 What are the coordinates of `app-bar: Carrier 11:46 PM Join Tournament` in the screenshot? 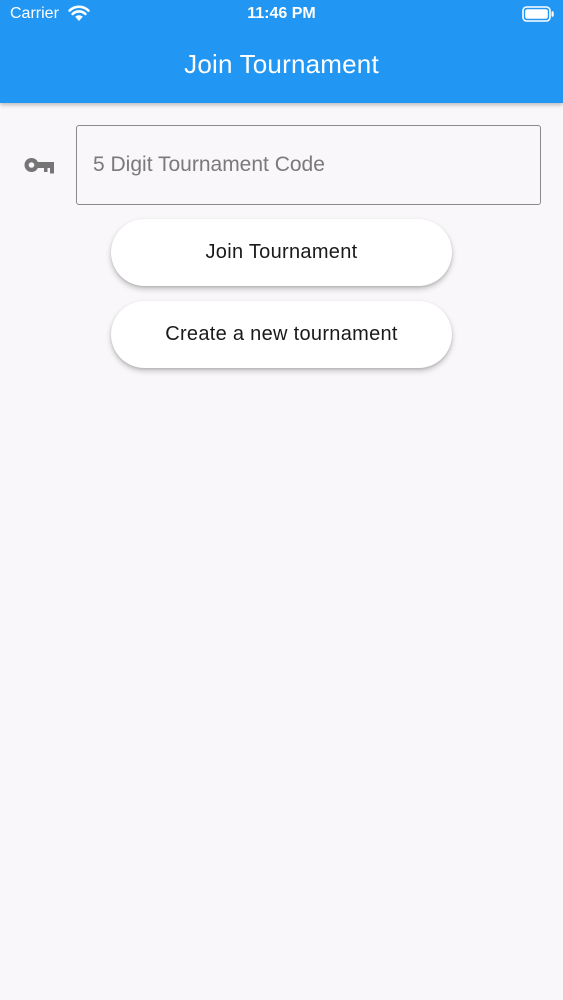 It's located at (281, 51).